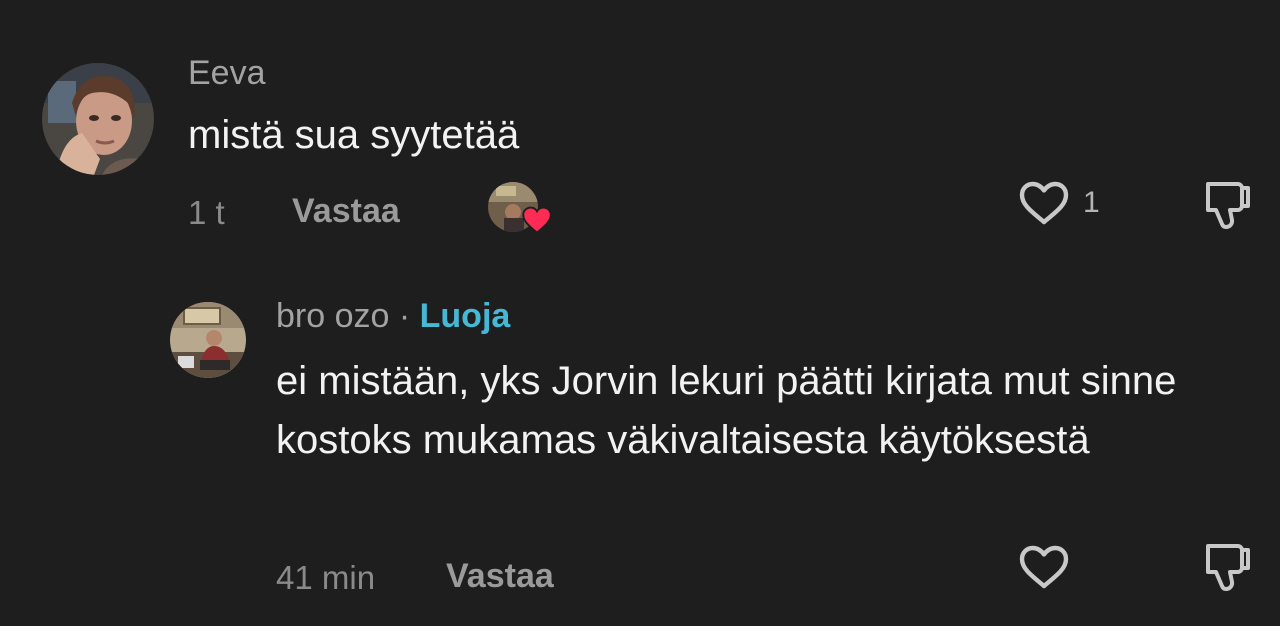  Describe the element at coordinates (520, 210) in the screenshot. I see `creator-liked-indicator` at that location.